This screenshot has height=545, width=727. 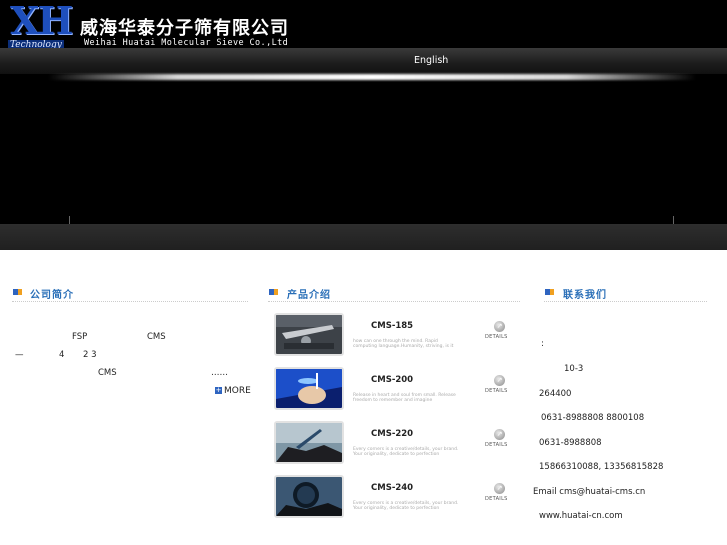 What do you see at coordinates (186, 43) in the screenshot?
I see `company-name-en: Weihai Huatai Molecular Sieve Co.,Ltd` at bounding box center [186, 43].